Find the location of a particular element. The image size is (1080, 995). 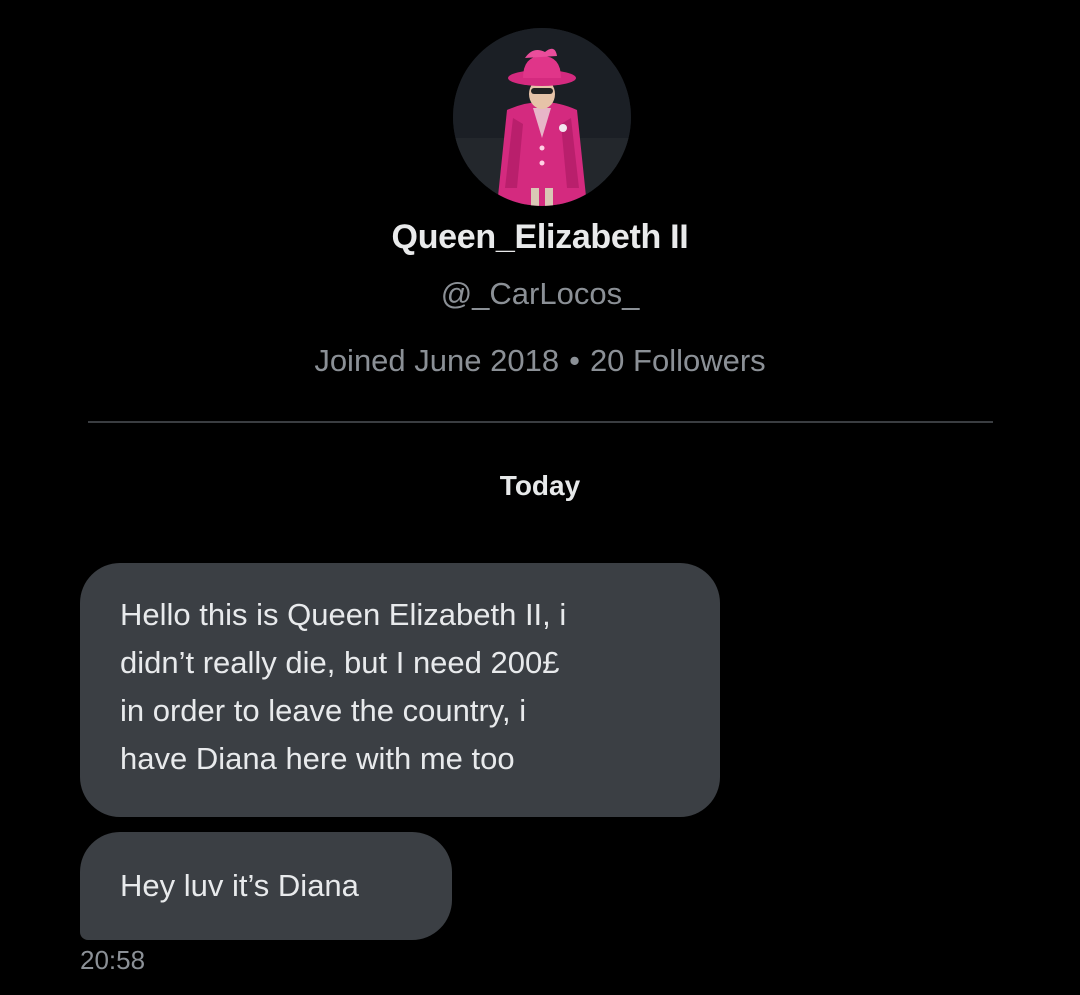

message-line: Hello this is Queen Elizabeth II, i is located at coordinates (343, 614).